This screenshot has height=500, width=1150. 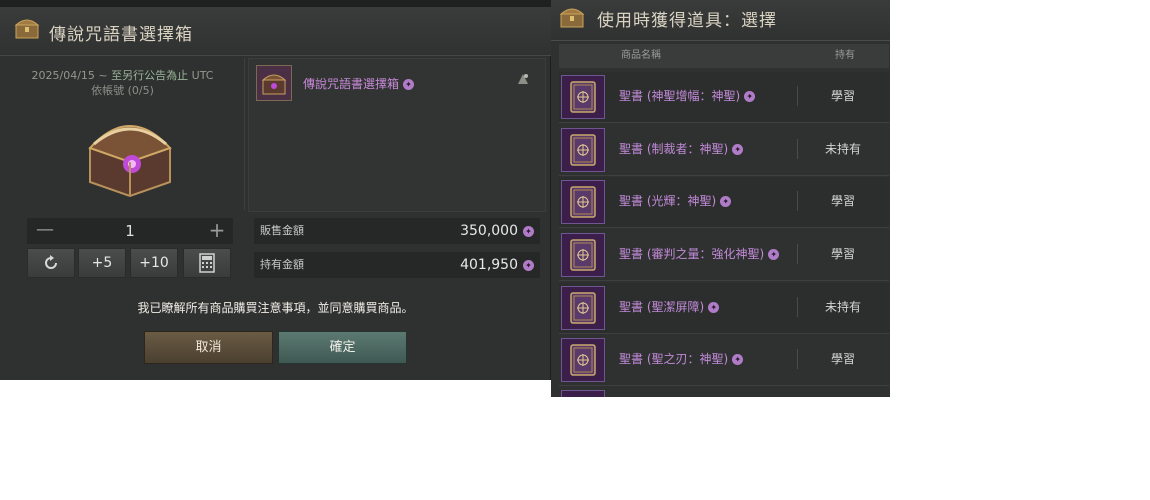 What do you see at coordinates (275, 3) in the screenshot?
I see `top-strip` at bounding box center [275, 3].